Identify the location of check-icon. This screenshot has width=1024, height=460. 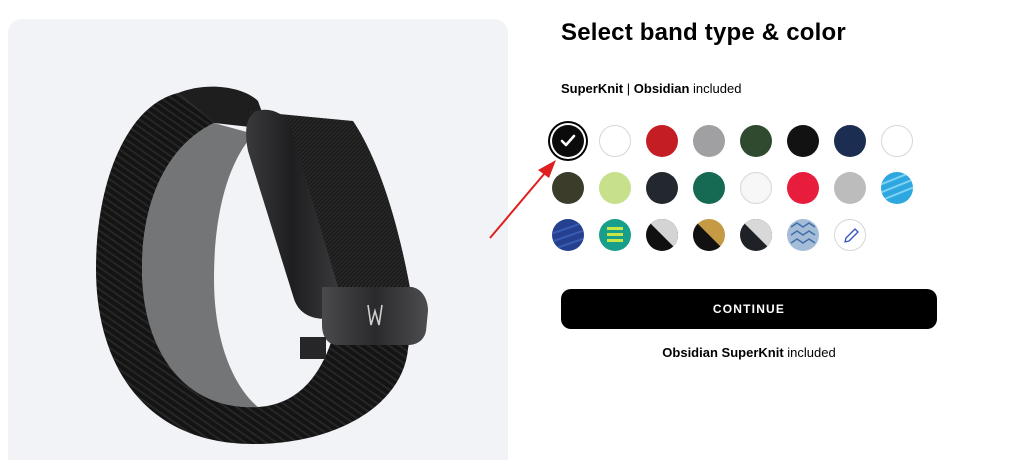
(568, 140).